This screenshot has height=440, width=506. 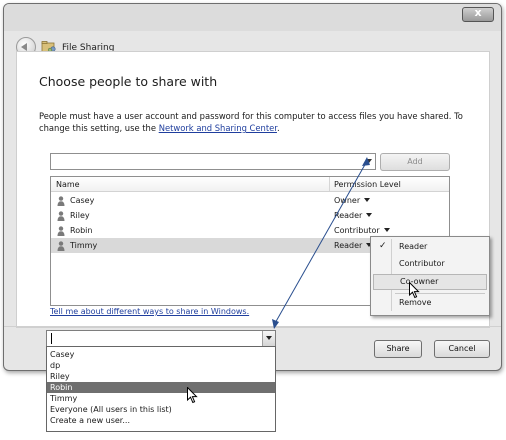 What do you see at coordinates (161, 338) in the screenshot?
I see `user-picker-combobox` at bounding box center [161, 338].